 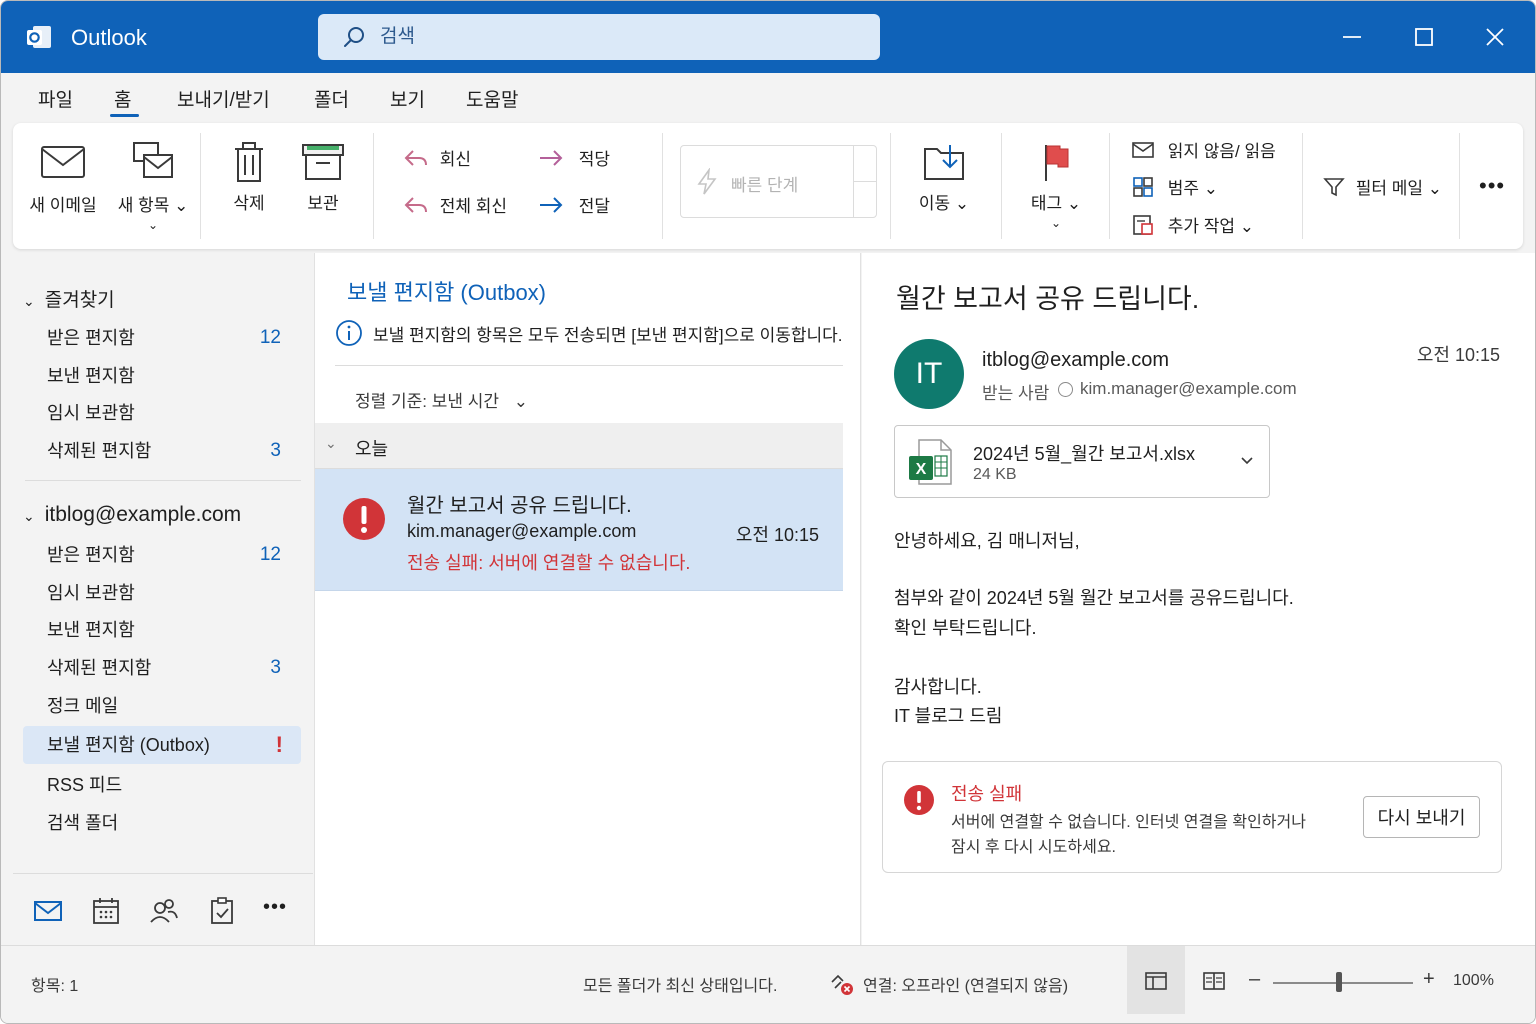 I want to click on chevron-down-icon, so click(x=1247, y=460).